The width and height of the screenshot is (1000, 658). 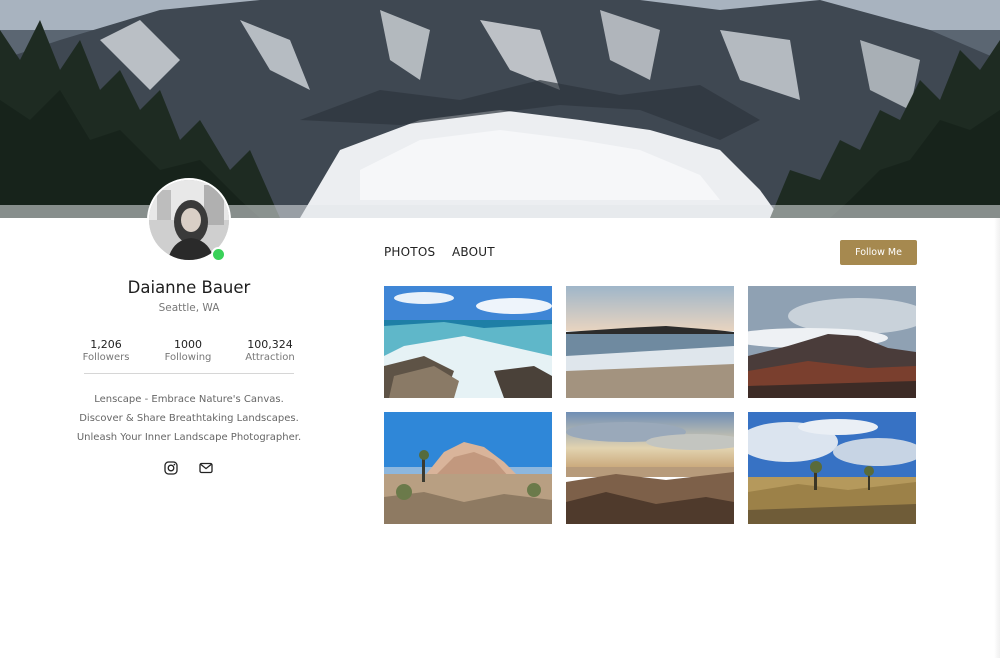 I want to click on stat-label: Followers, so click(x=106, y=357).